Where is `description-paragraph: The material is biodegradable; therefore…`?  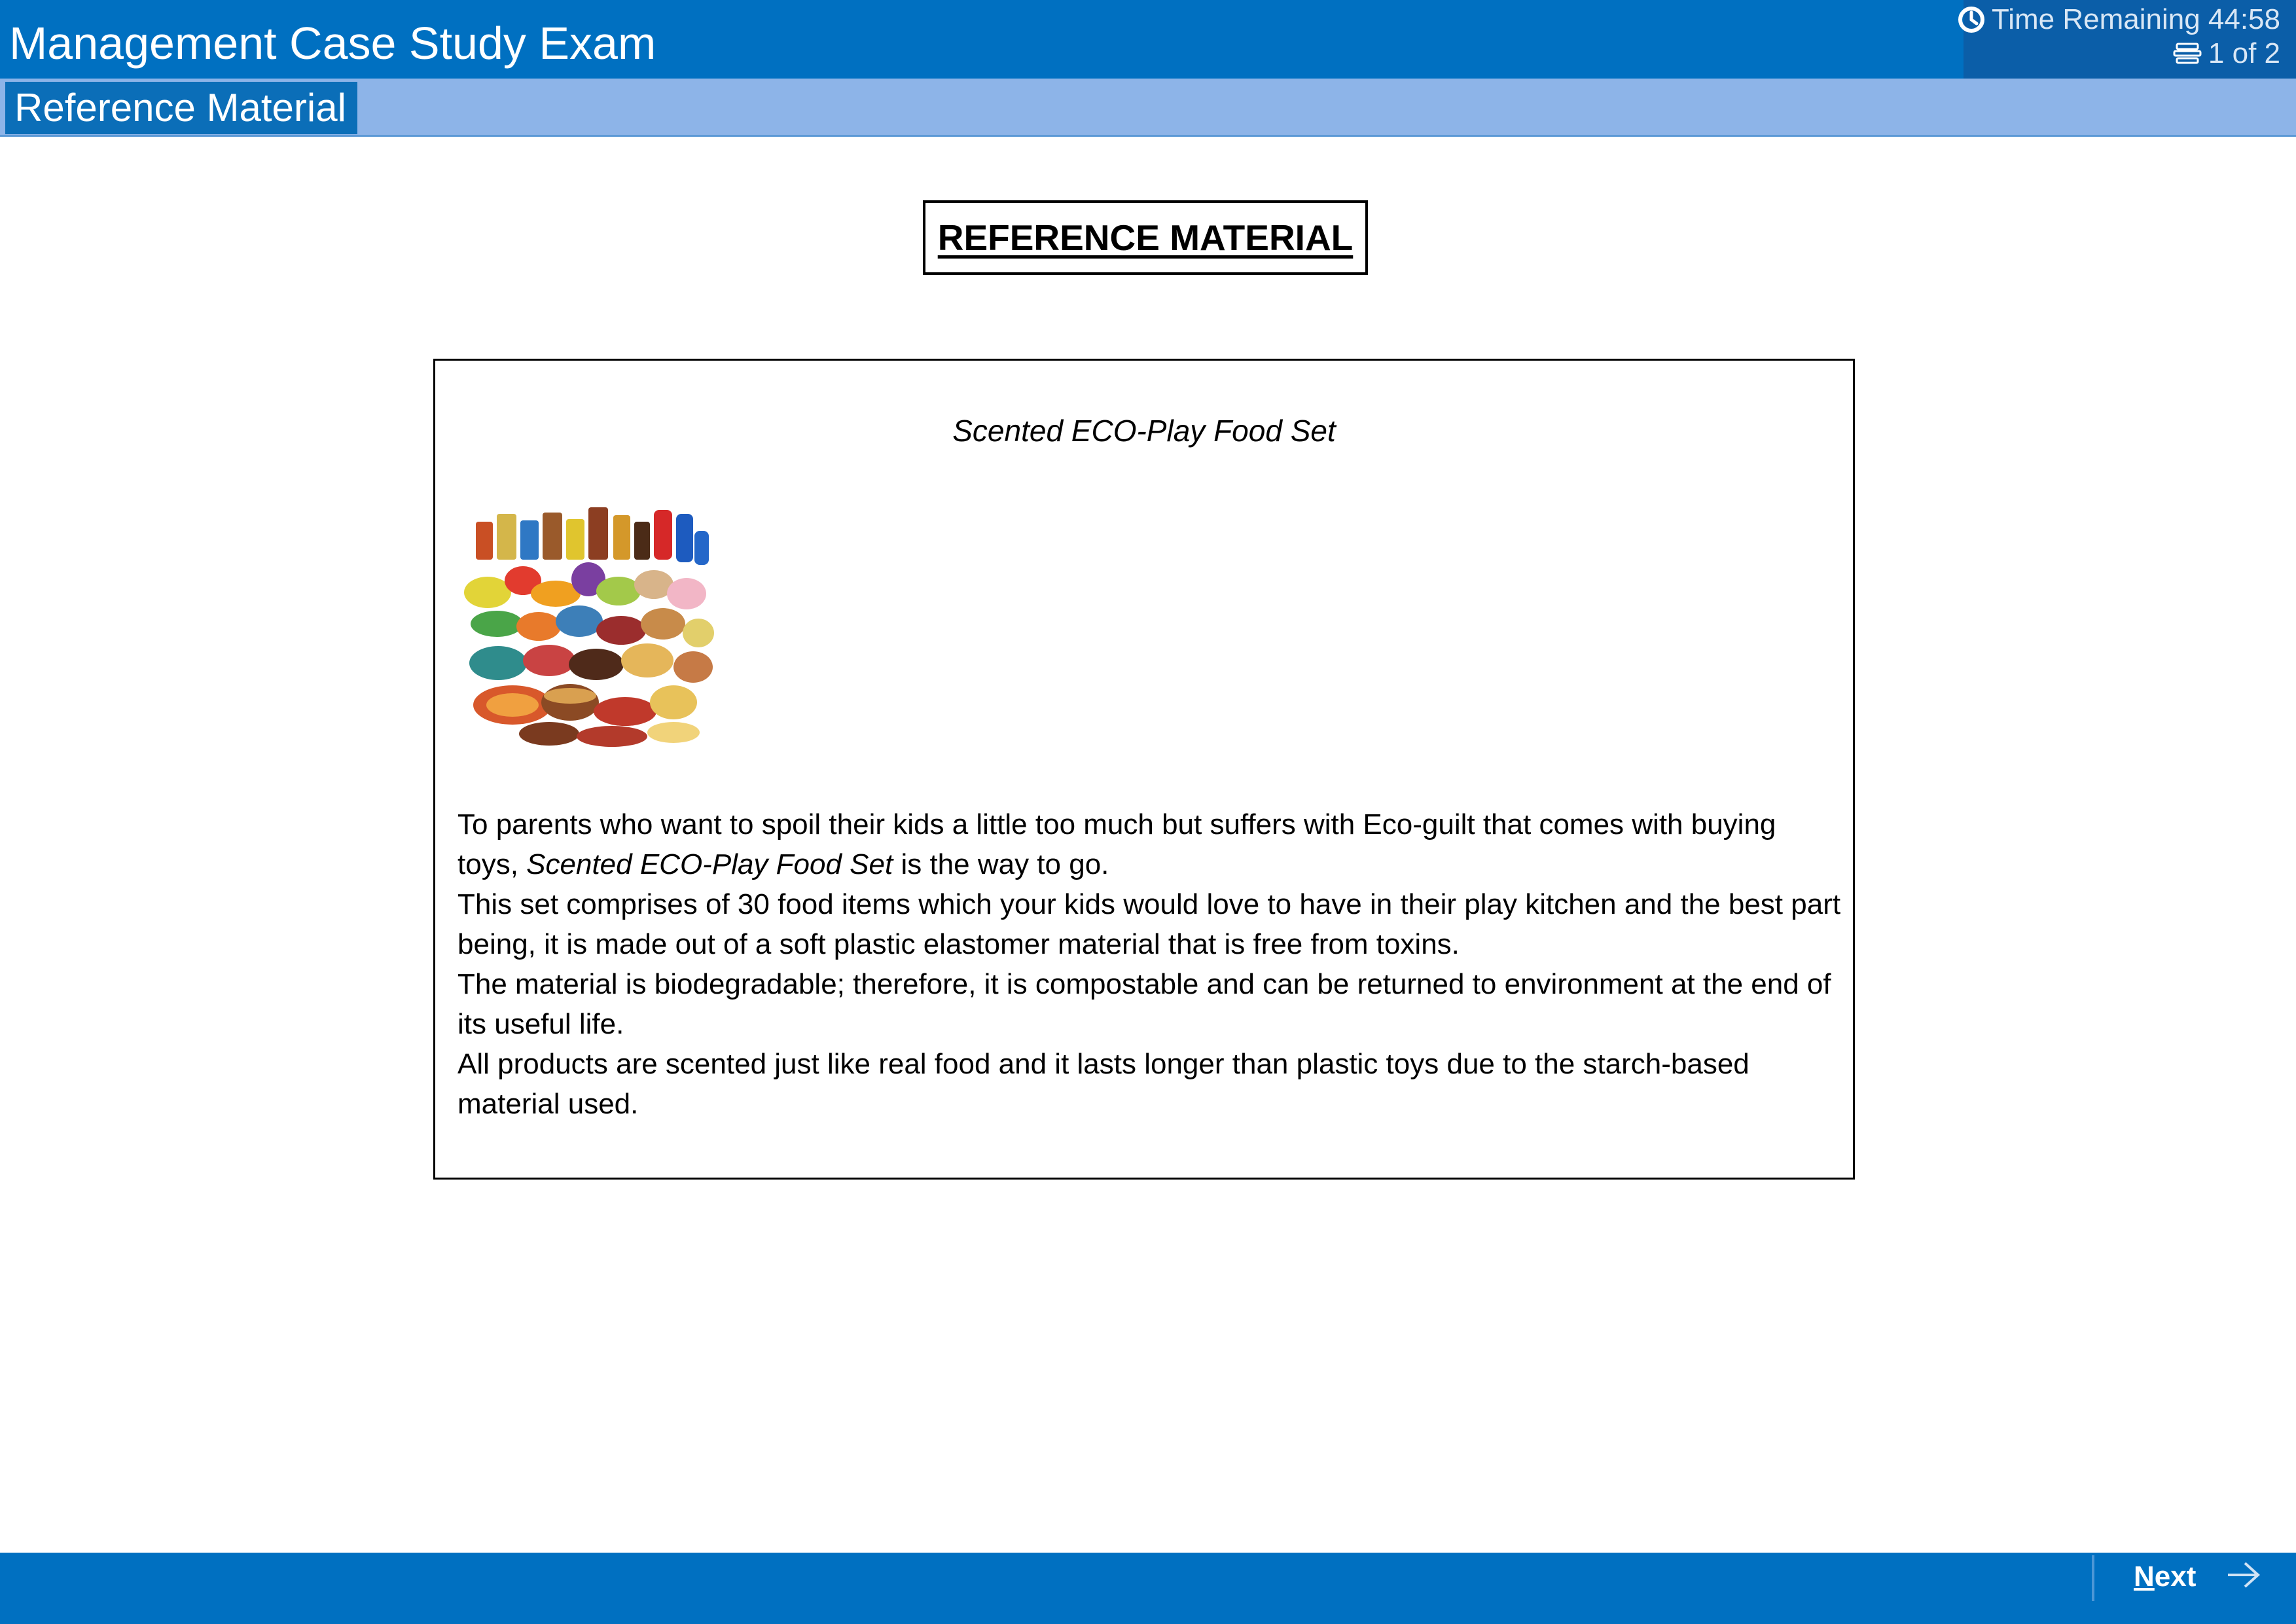 description-paragraph: The material is biodegradable; therefore… is located at coordinates (1144, 1004).